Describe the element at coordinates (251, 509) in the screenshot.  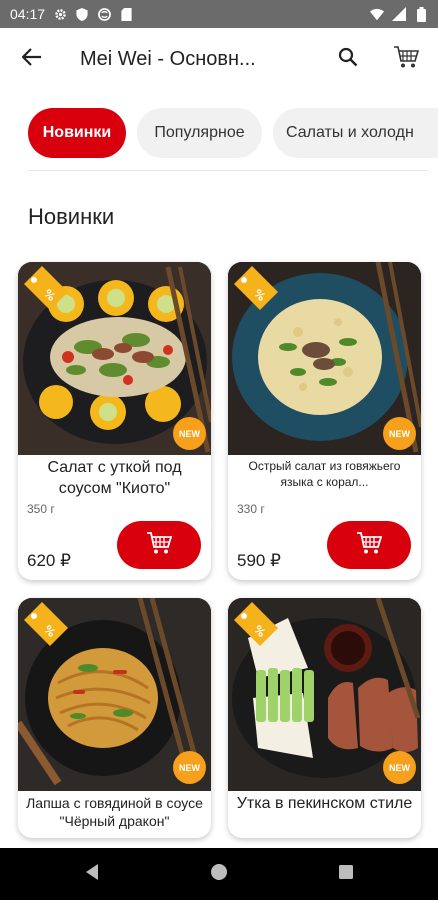
I see `product-weight: 330 г` at that location.